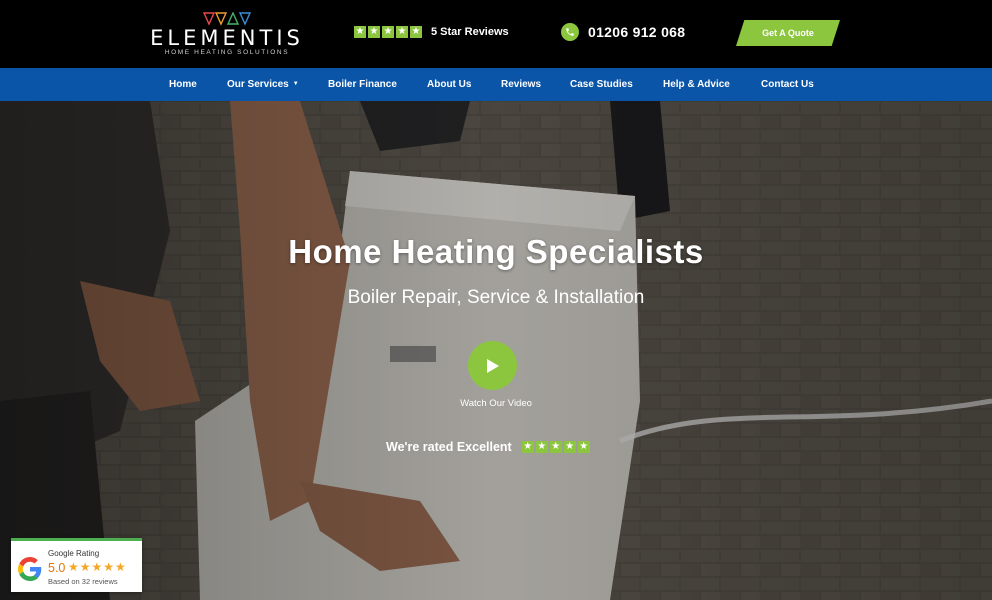 The height and width of the screenshot is (600, 992). Describe the element at coordinates (227, 19) in the screenshot. I see `logo-triangles-icon` at that location.